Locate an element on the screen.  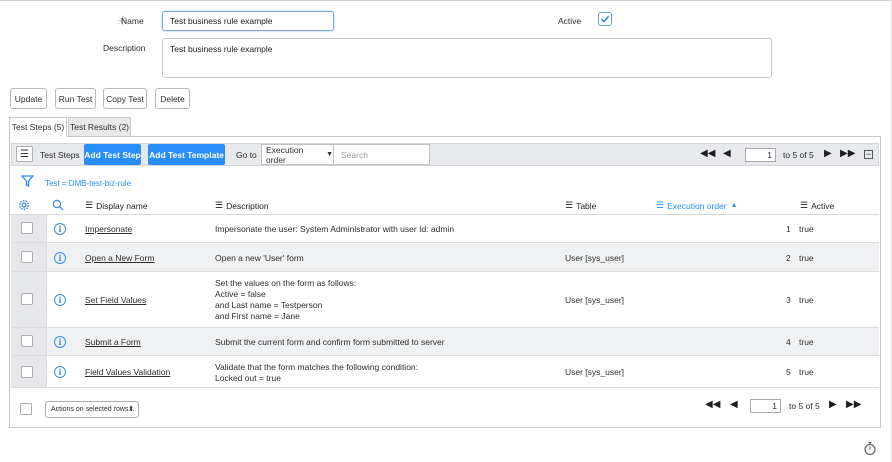
sort-ascending-icon: ▲ is located at coordinates (734, 205).